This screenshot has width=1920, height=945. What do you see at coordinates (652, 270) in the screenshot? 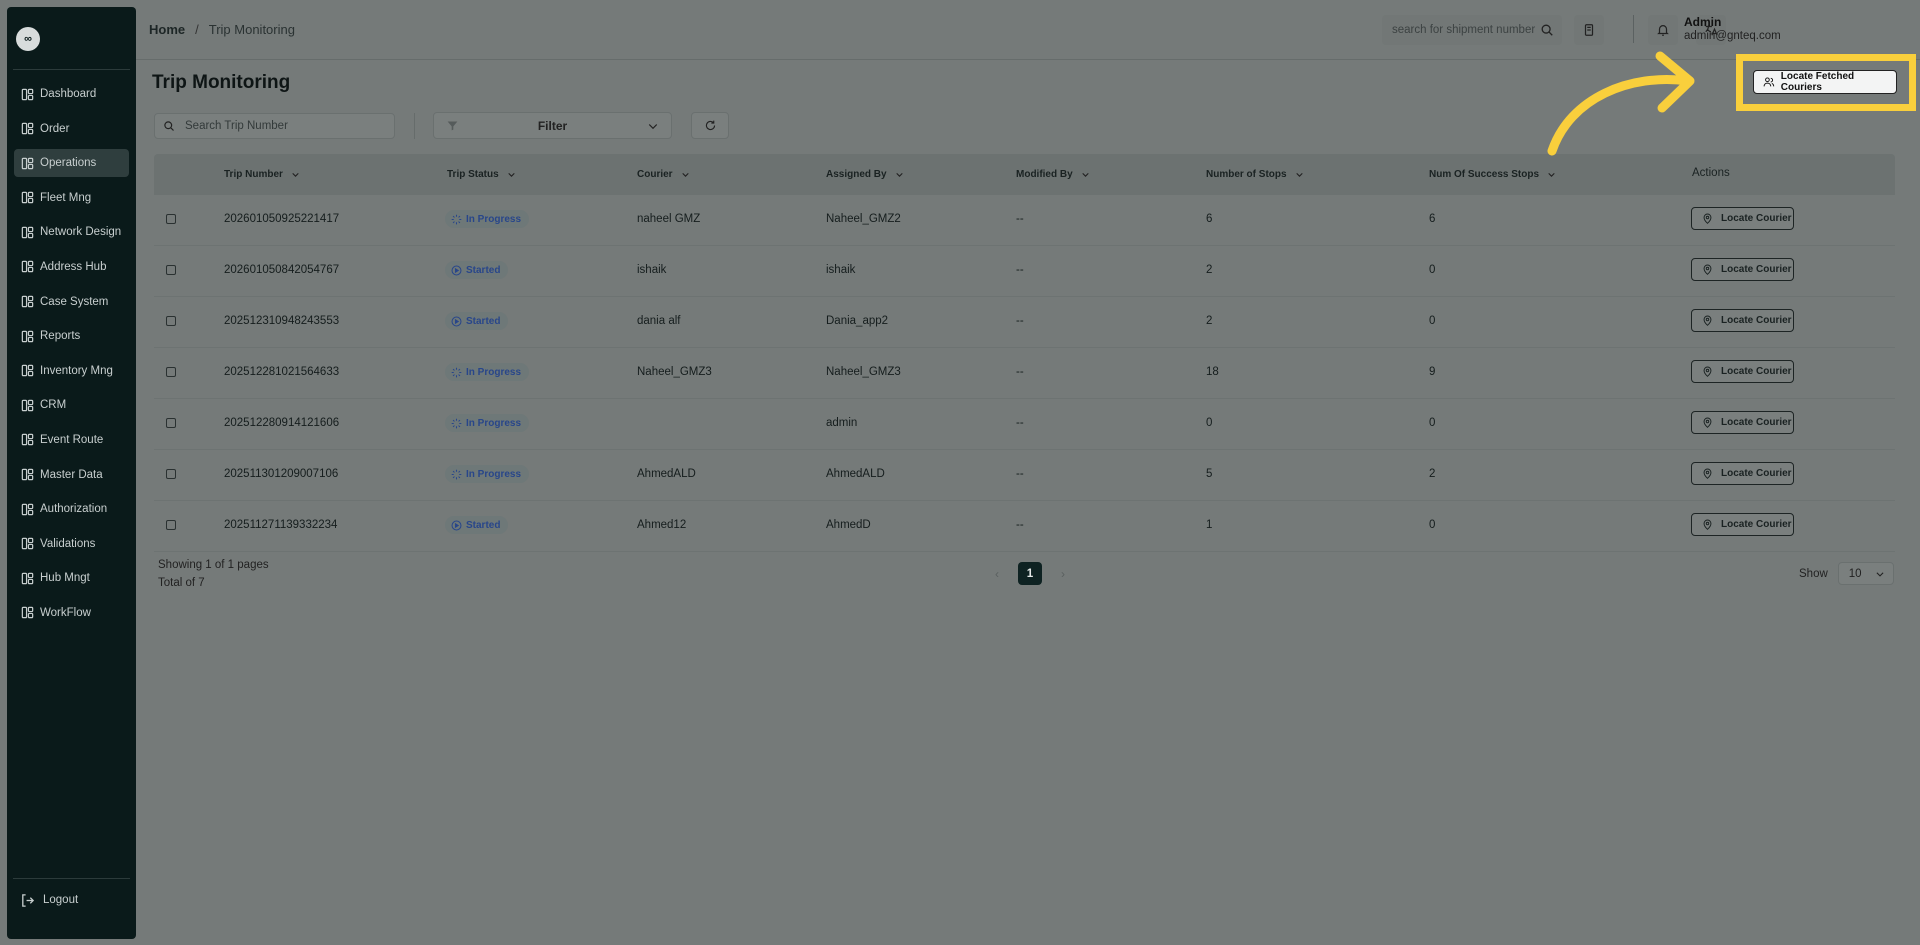
I see `courier-name: ishaik` at bounding box center [652, 270].